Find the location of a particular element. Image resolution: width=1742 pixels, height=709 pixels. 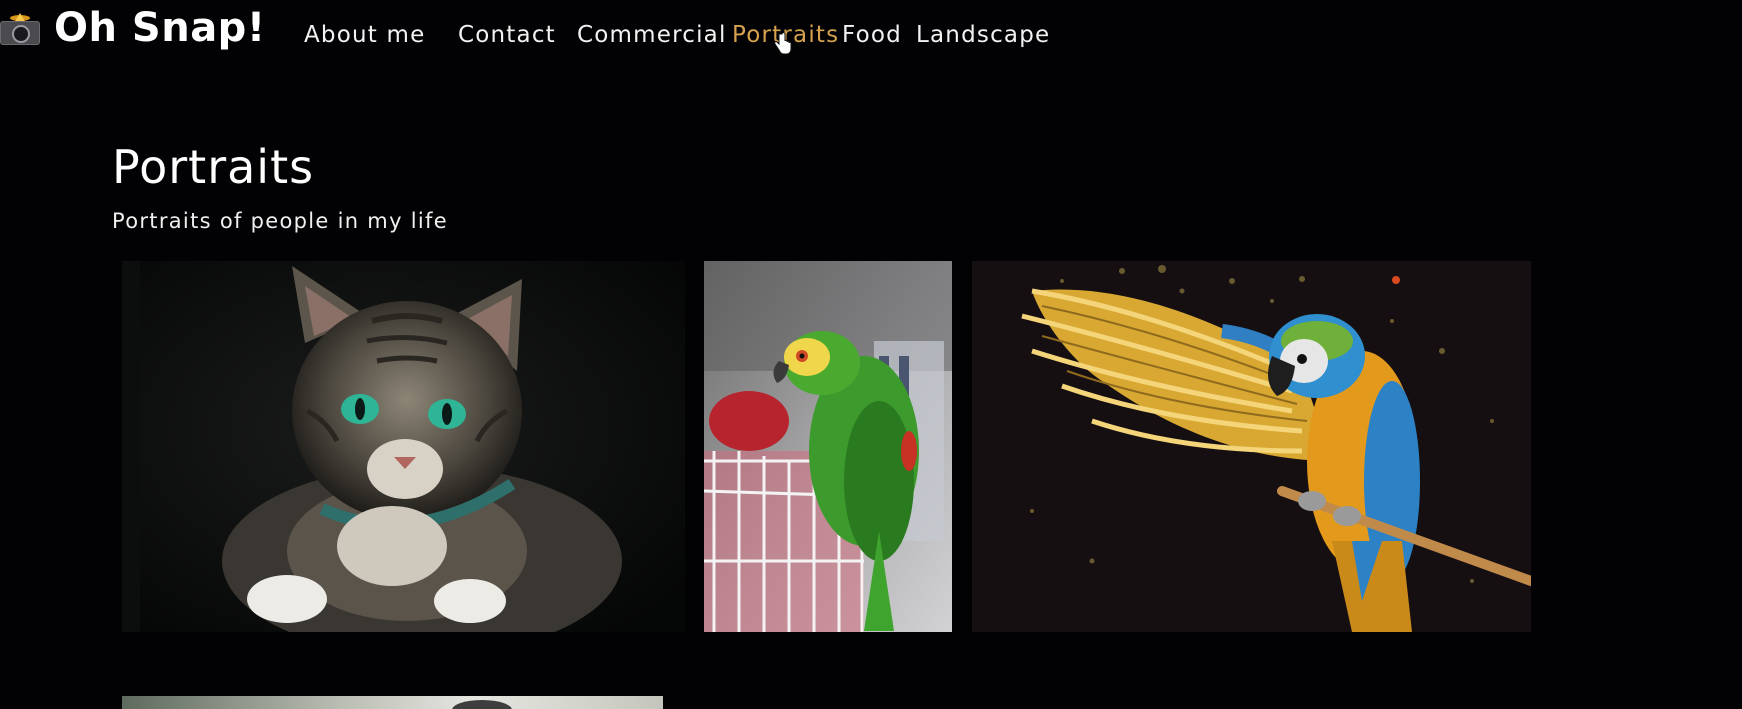

page-subtitle: Portraits of people in my life is located at coordinates (280, 221).